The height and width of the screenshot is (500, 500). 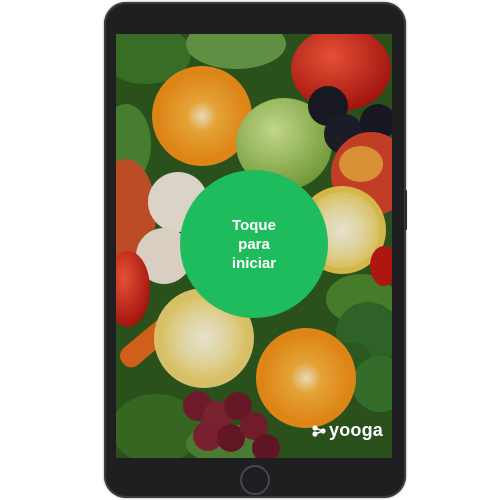 I want to click on yooga-logo: yooga, so click(x=347, y=430).